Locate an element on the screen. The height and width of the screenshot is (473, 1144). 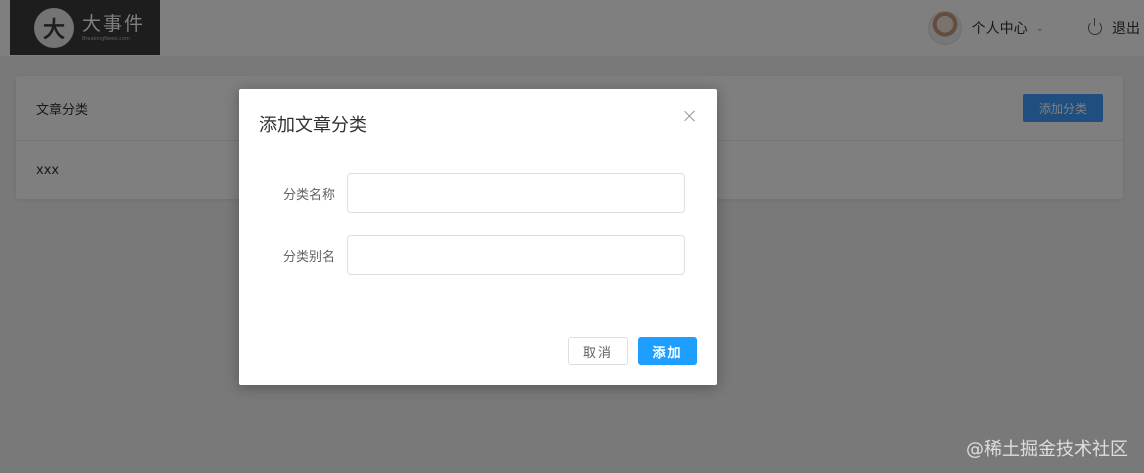
watermark: @稀土掘金技术社区 is located at coordinates (1047, 449).